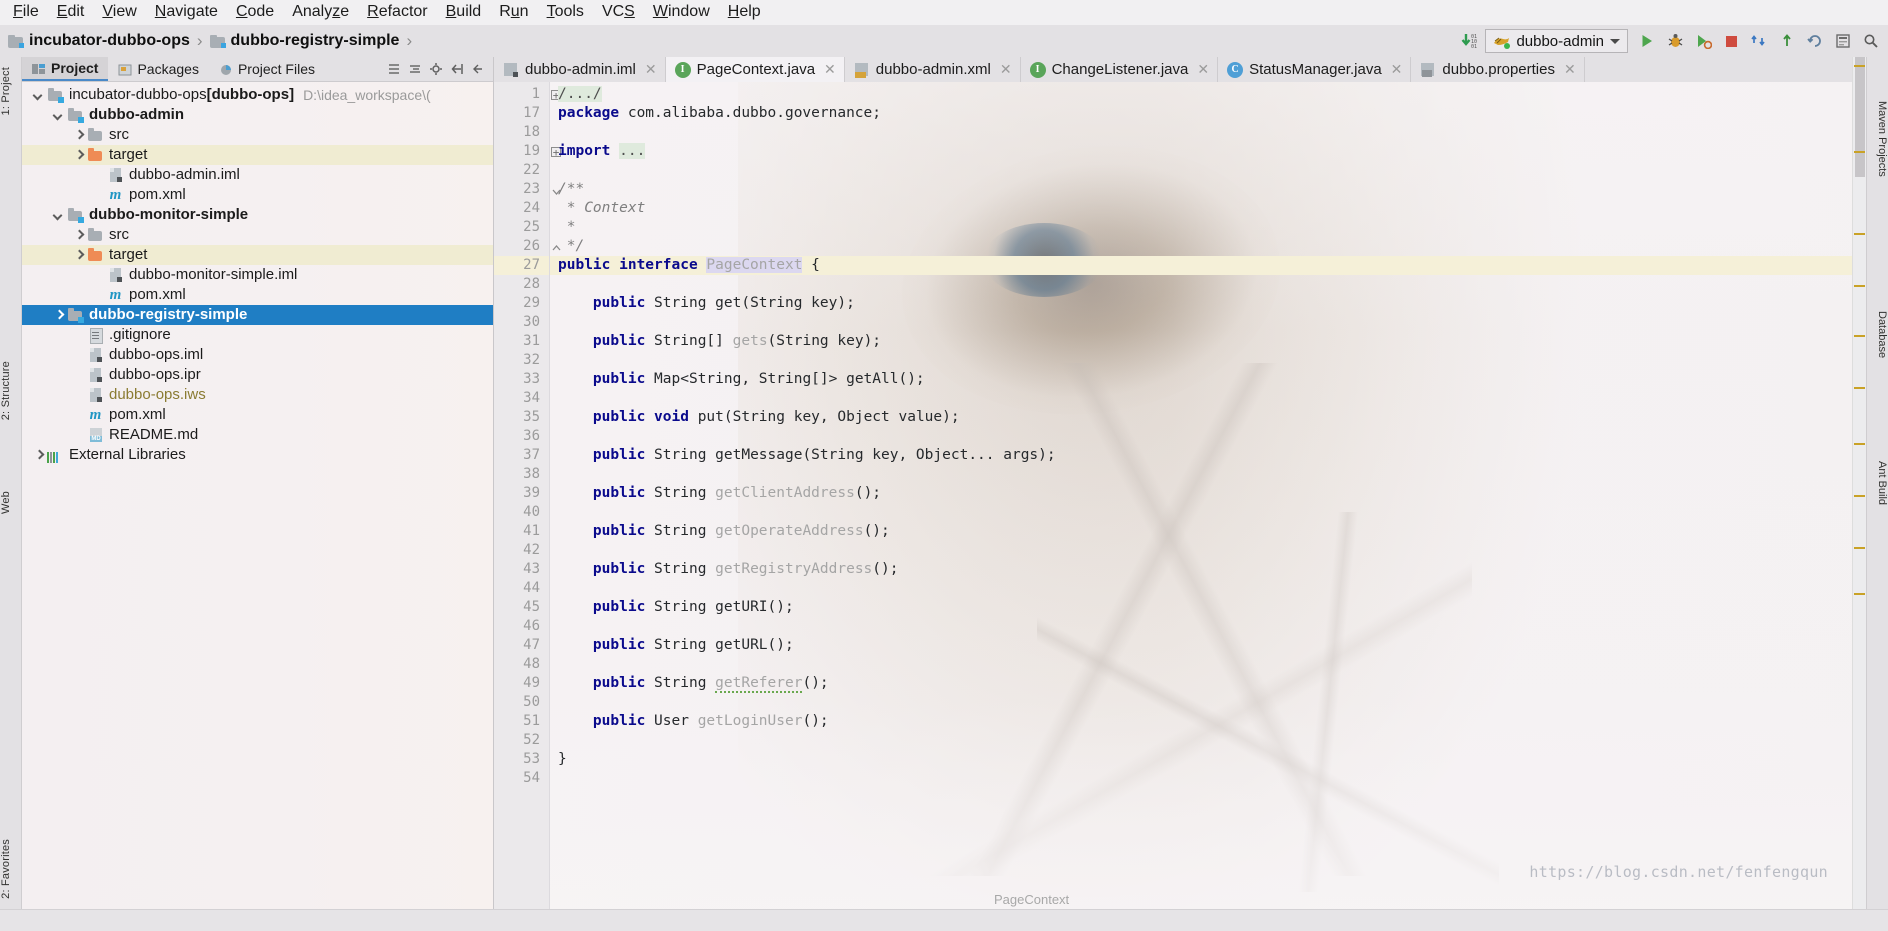 The image size is (1888, 931). Describe the element at coordinates (320, 12) in the screenshot. I see `menu-item-analyze: Analyze` at that location.